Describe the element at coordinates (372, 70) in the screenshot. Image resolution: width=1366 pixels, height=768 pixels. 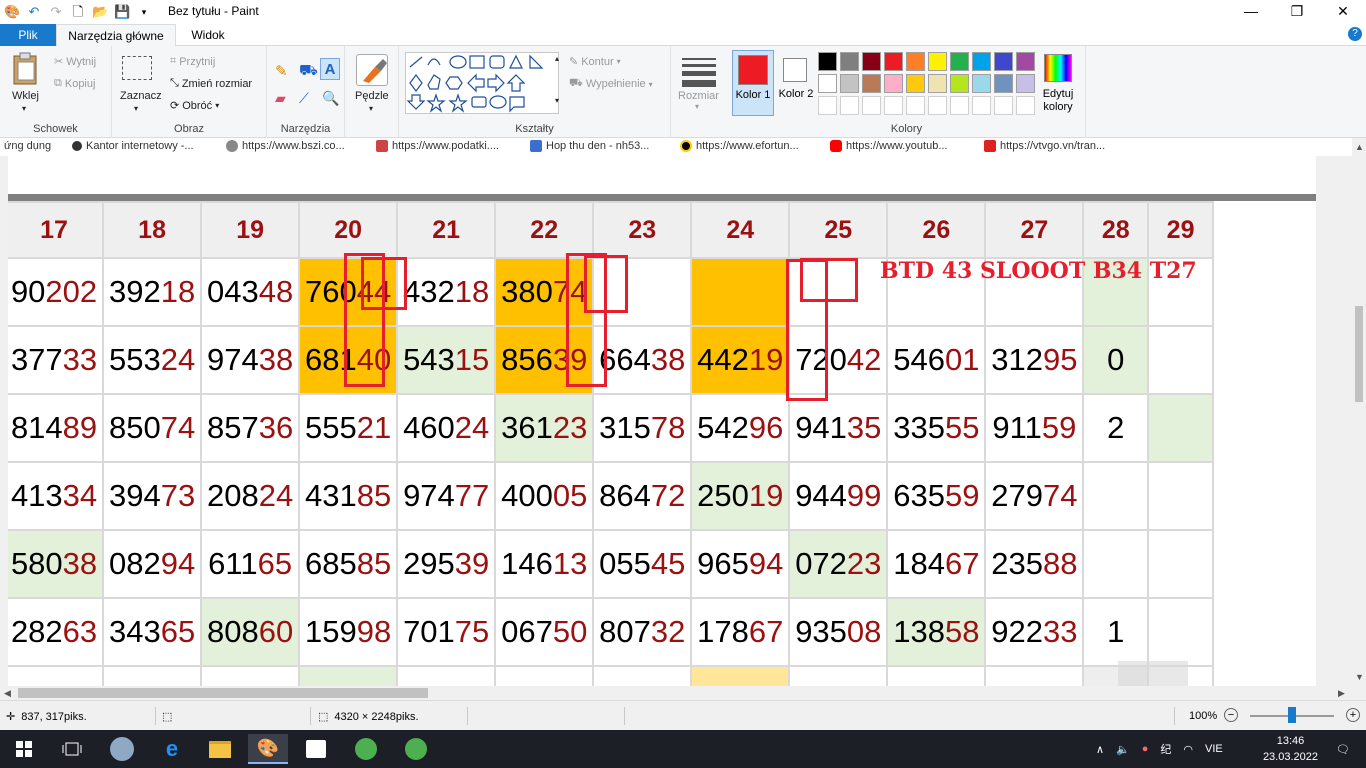
I see `brush-icon` at that location.